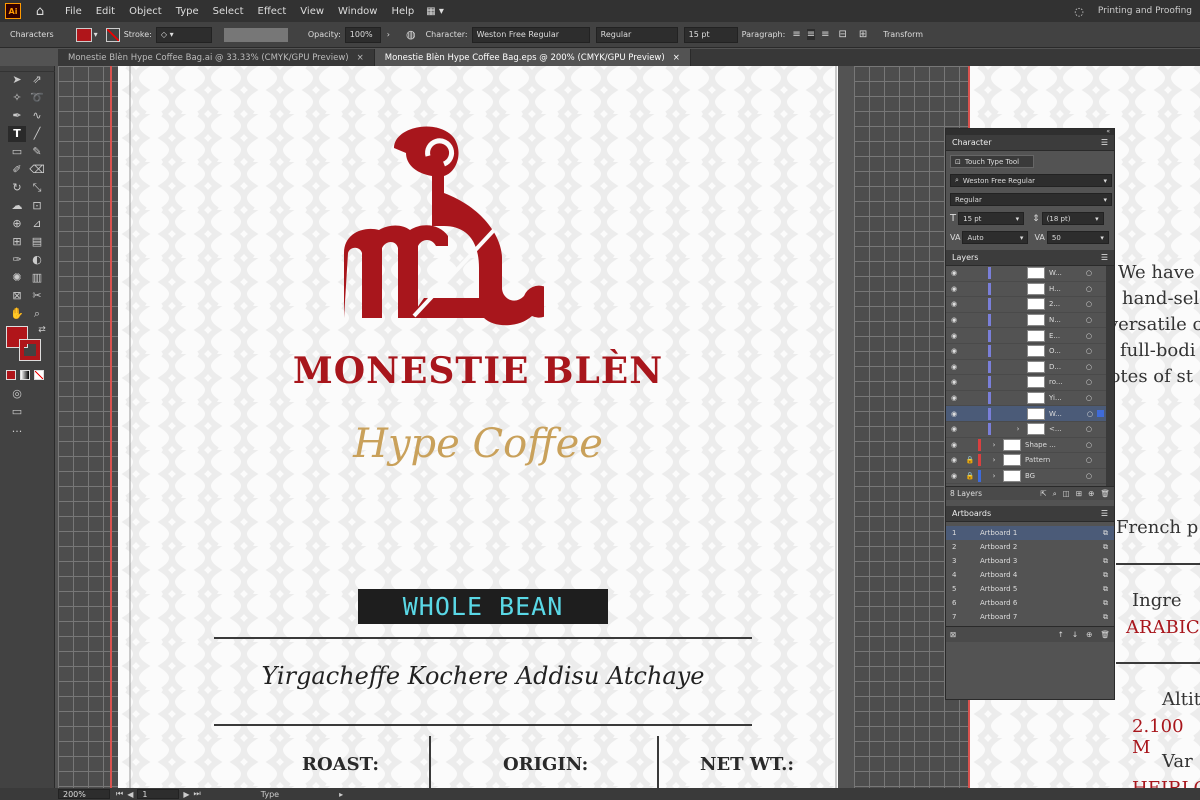 The image size is (1200, 800). Describe the element at coordinates (710, 34) in the screenshot. I see `font-size-field: 15 pt` at that location.